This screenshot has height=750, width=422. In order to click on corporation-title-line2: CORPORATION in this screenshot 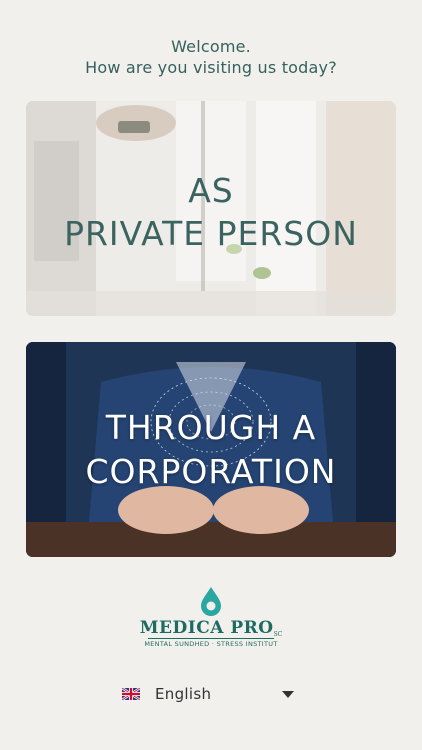, I will do `click(211, 471)`.